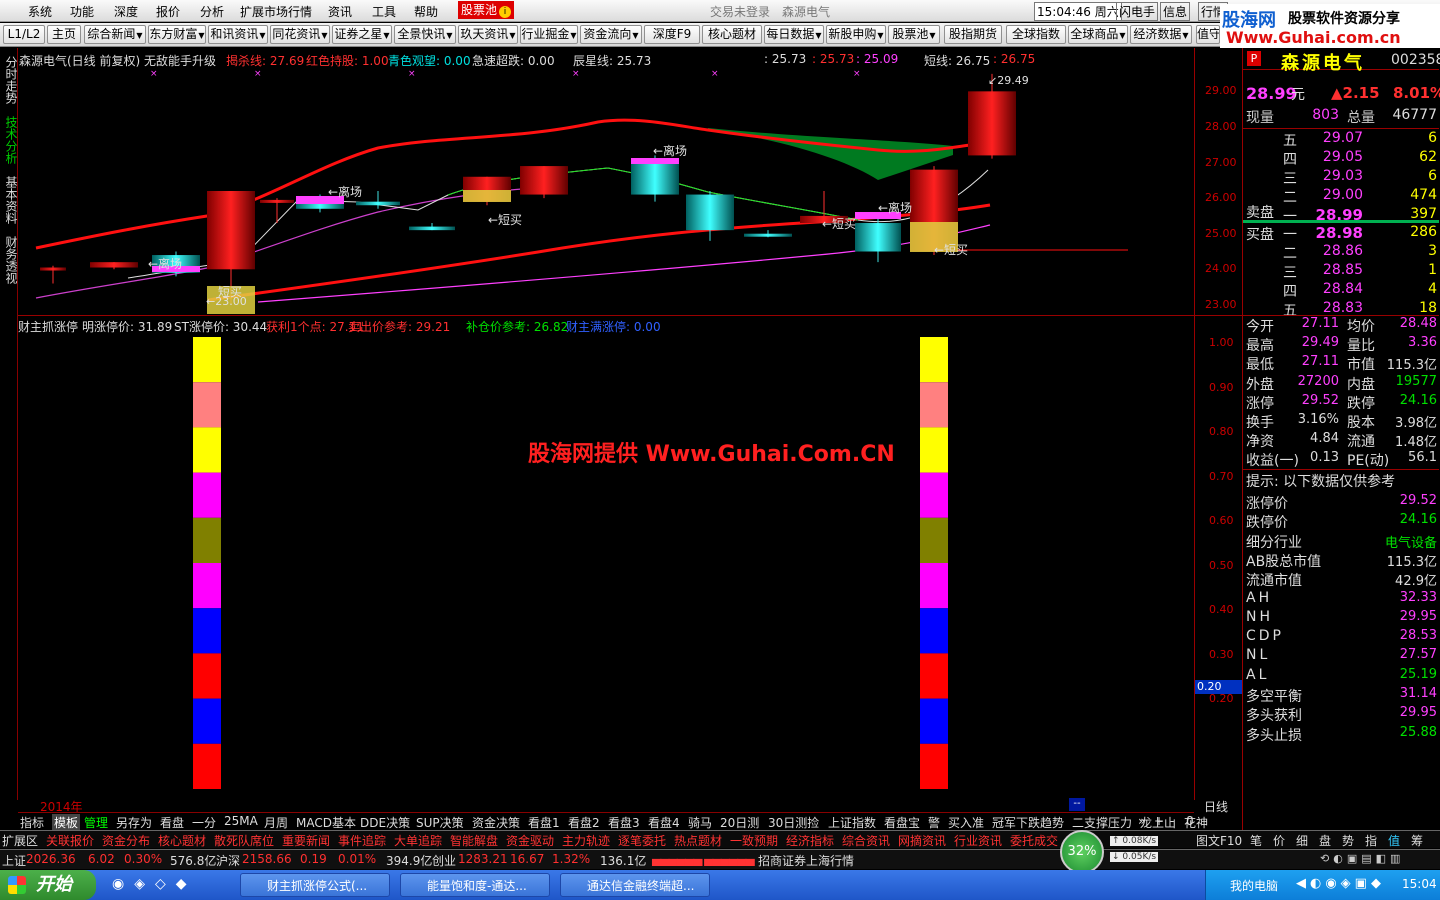 This screenshot has height=900, width=1440. Describe the element at coordinates (1371, 840) in the screenshot. I see `detail-tab: 指` at that location.